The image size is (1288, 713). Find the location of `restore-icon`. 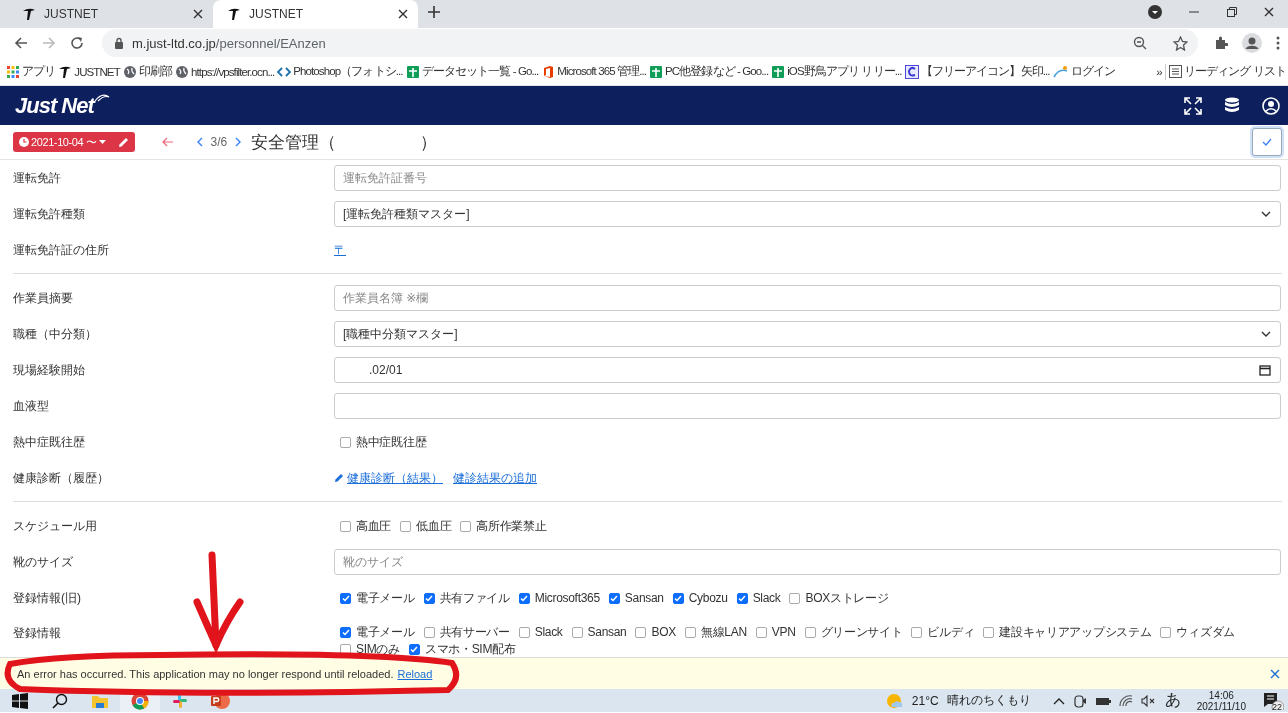

restore-icon is located at coordinates (1232, 12).